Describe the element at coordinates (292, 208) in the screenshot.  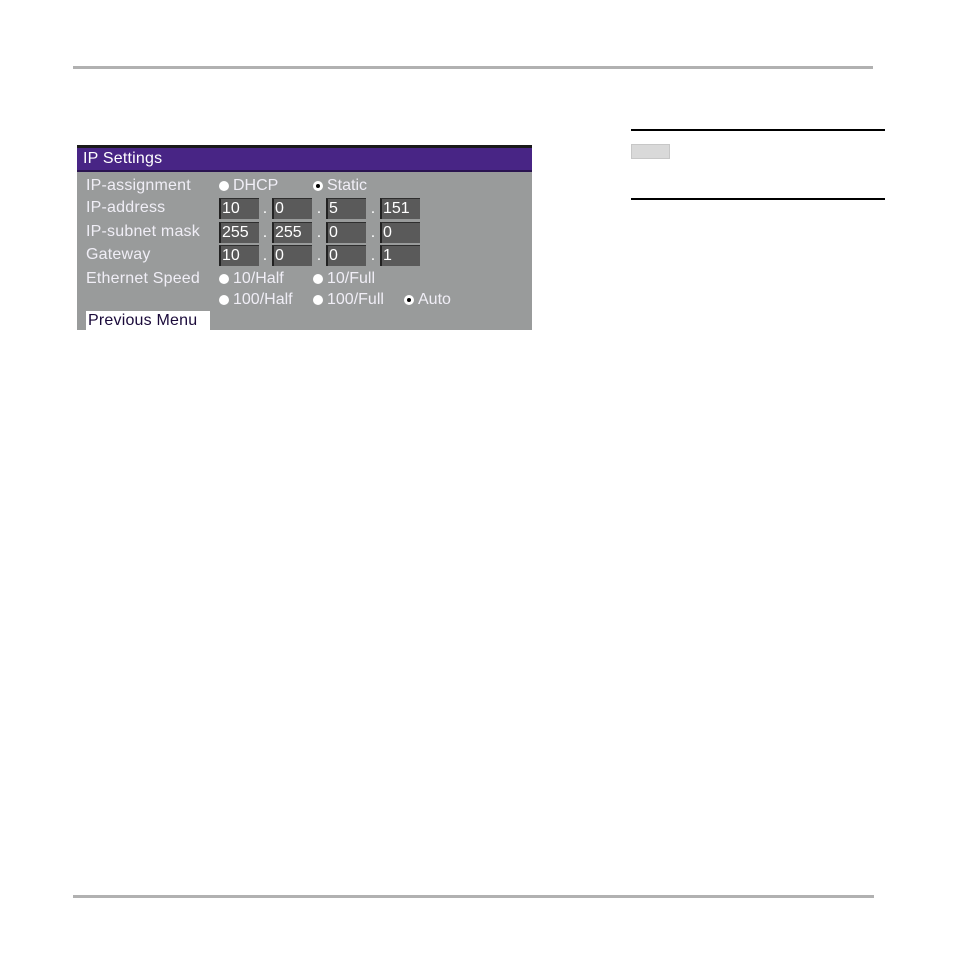
I see `ip-address-octet-2: 0` at that location.